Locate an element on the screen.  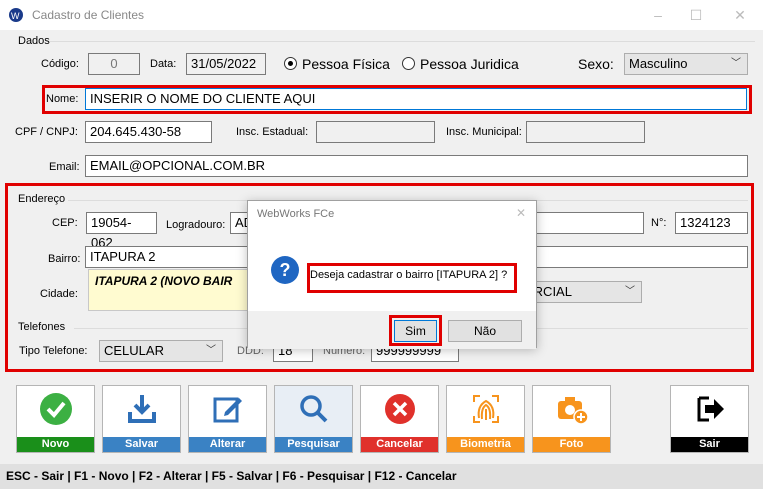
endereco-group-label: Endereço is located at coordinates (42, 199).